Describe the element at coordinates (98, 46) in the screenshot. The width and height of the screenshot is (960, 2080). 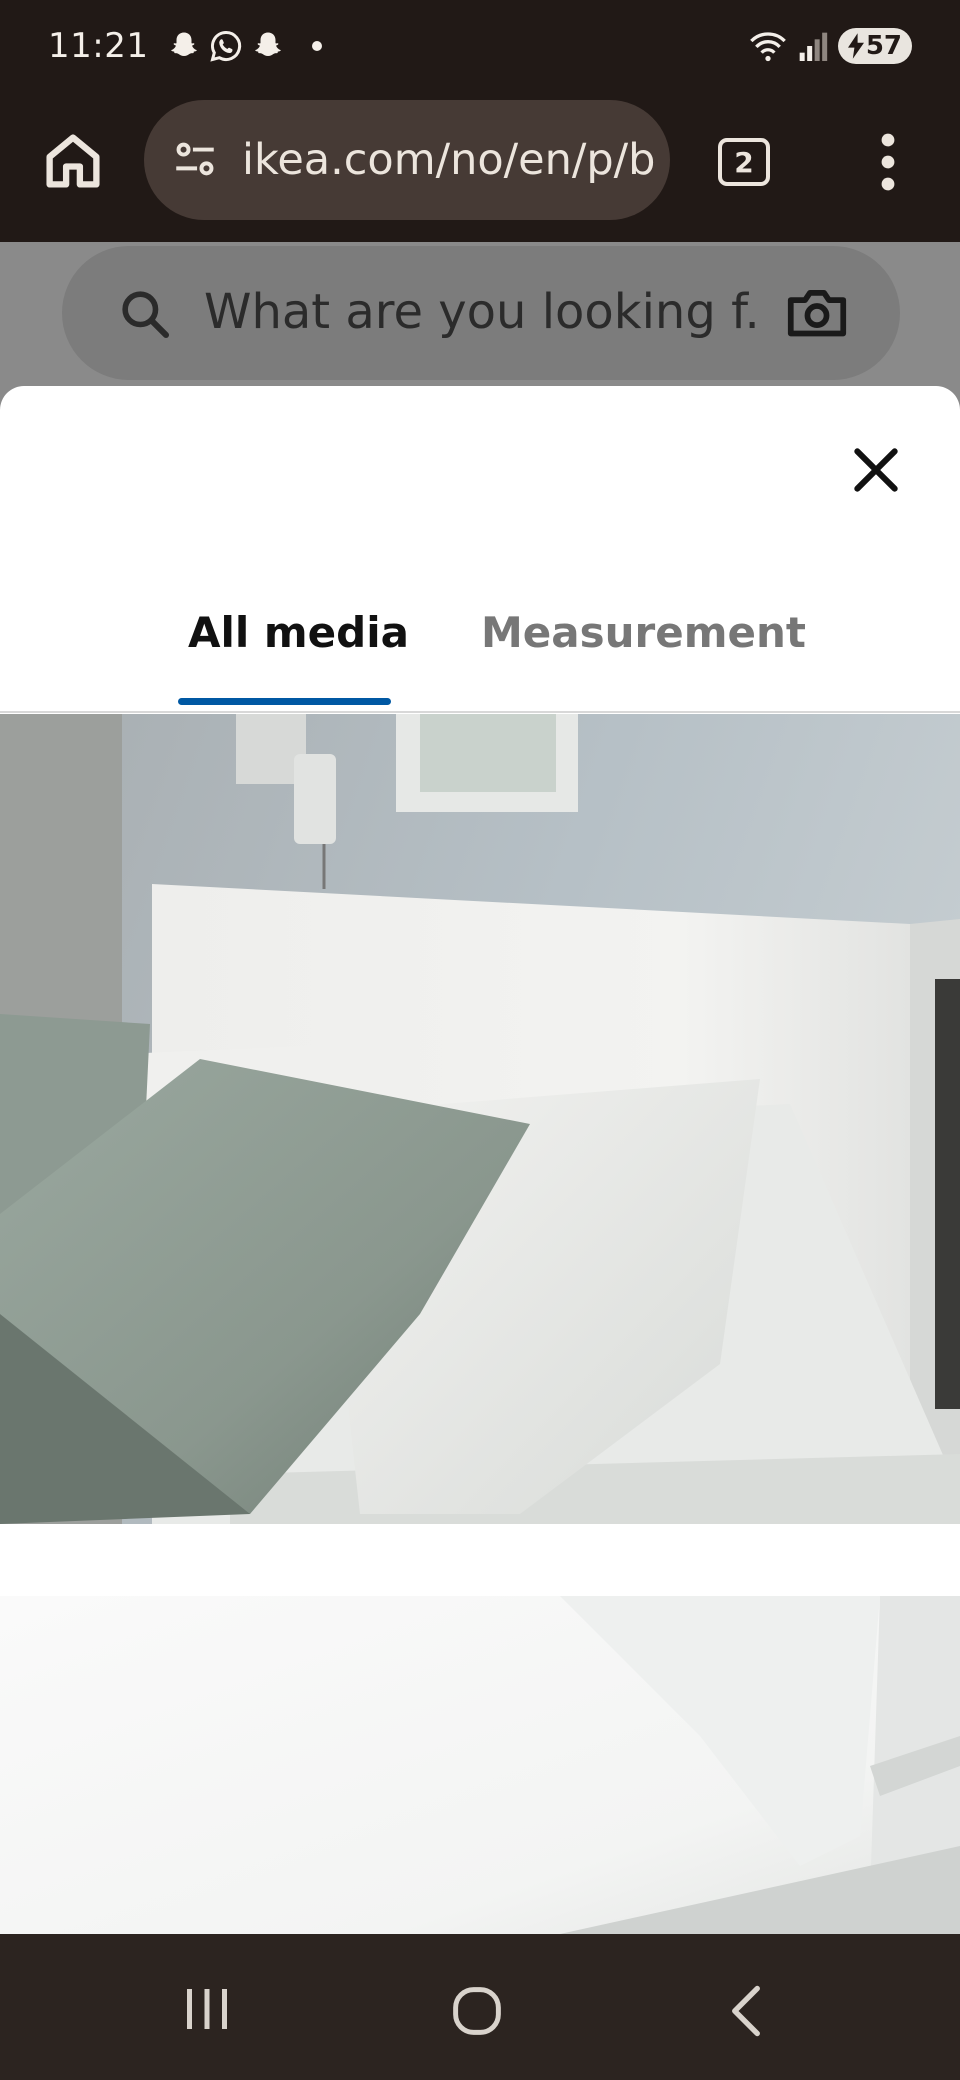
I see `status-time: 11:21` at that location.